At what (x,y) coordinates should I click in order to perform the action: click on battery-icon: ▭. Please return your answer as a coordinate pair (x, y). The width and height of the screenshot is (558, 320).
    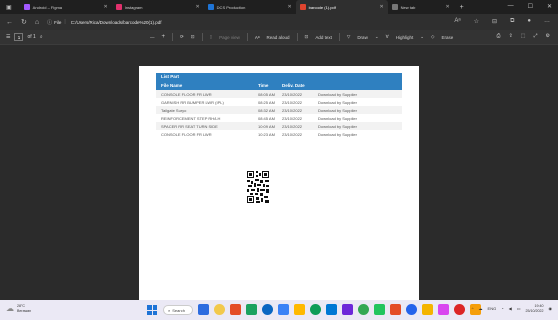
    Looking at the image, I should click on (519, 308).